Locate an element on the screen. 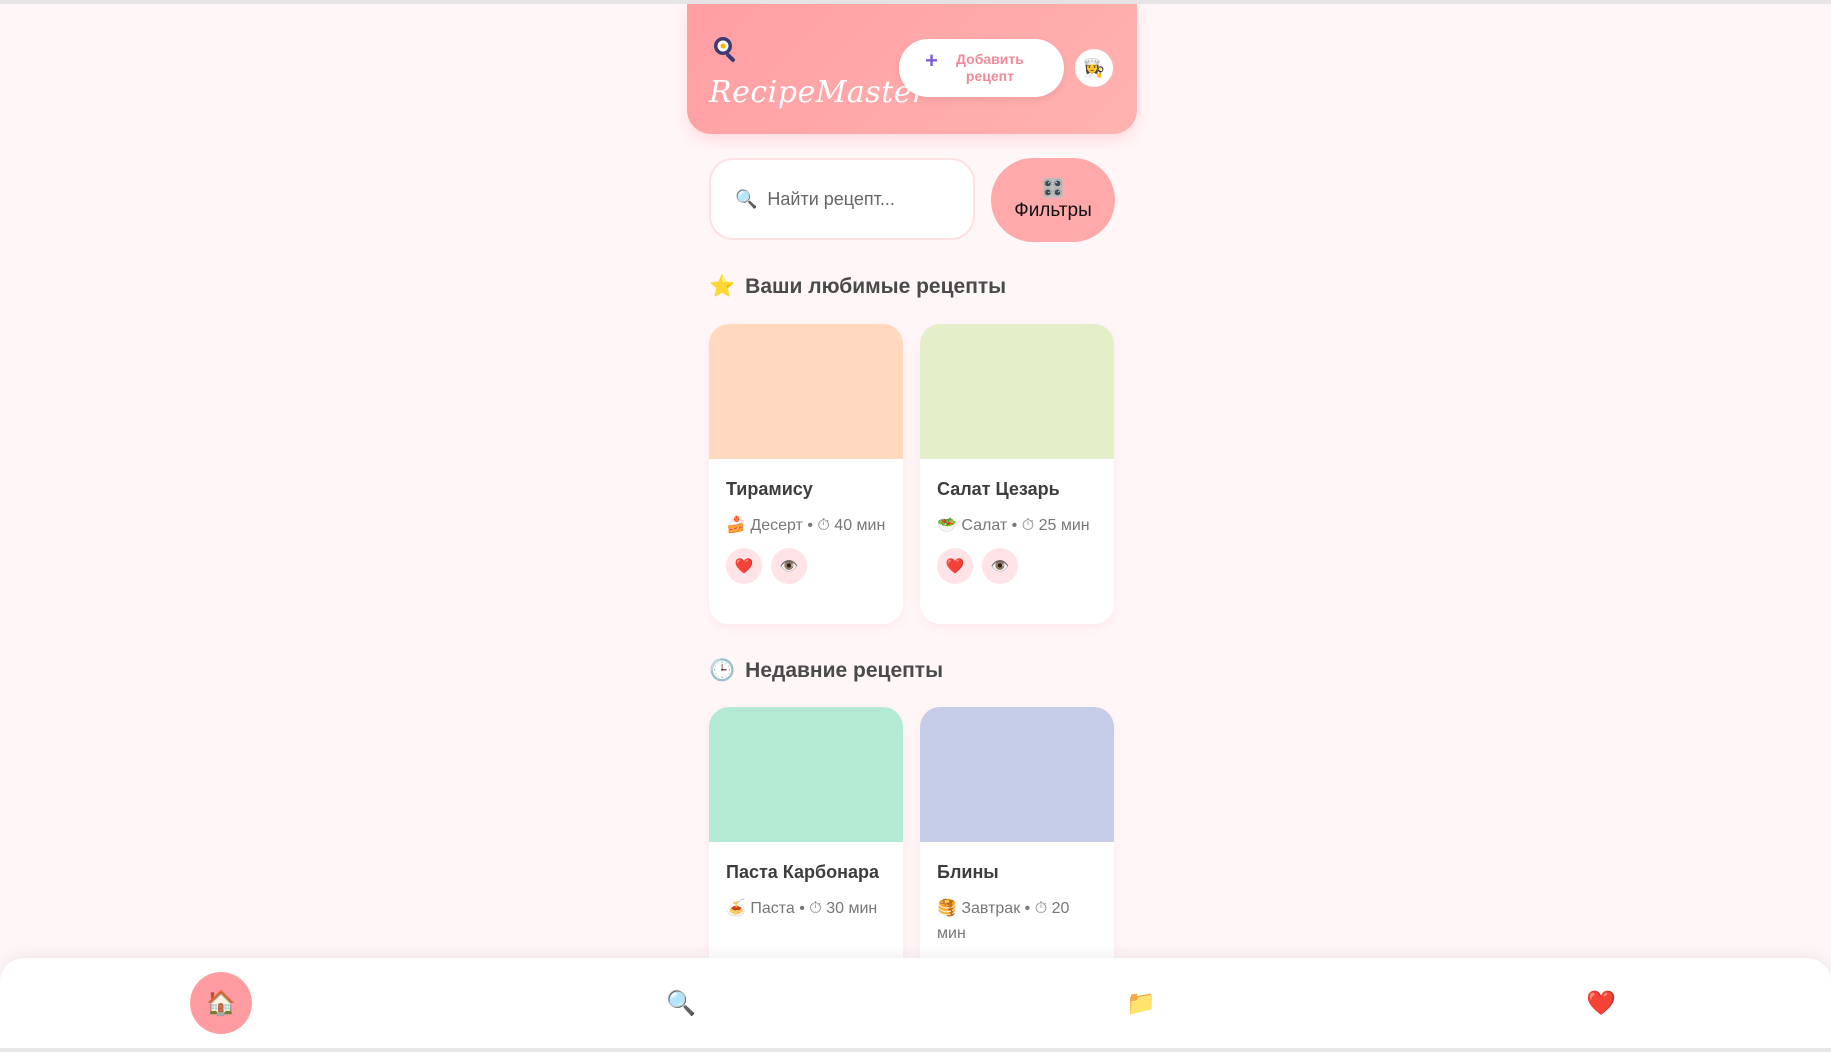  nav-home: 🏠 is located at coordinates (221, 1003).